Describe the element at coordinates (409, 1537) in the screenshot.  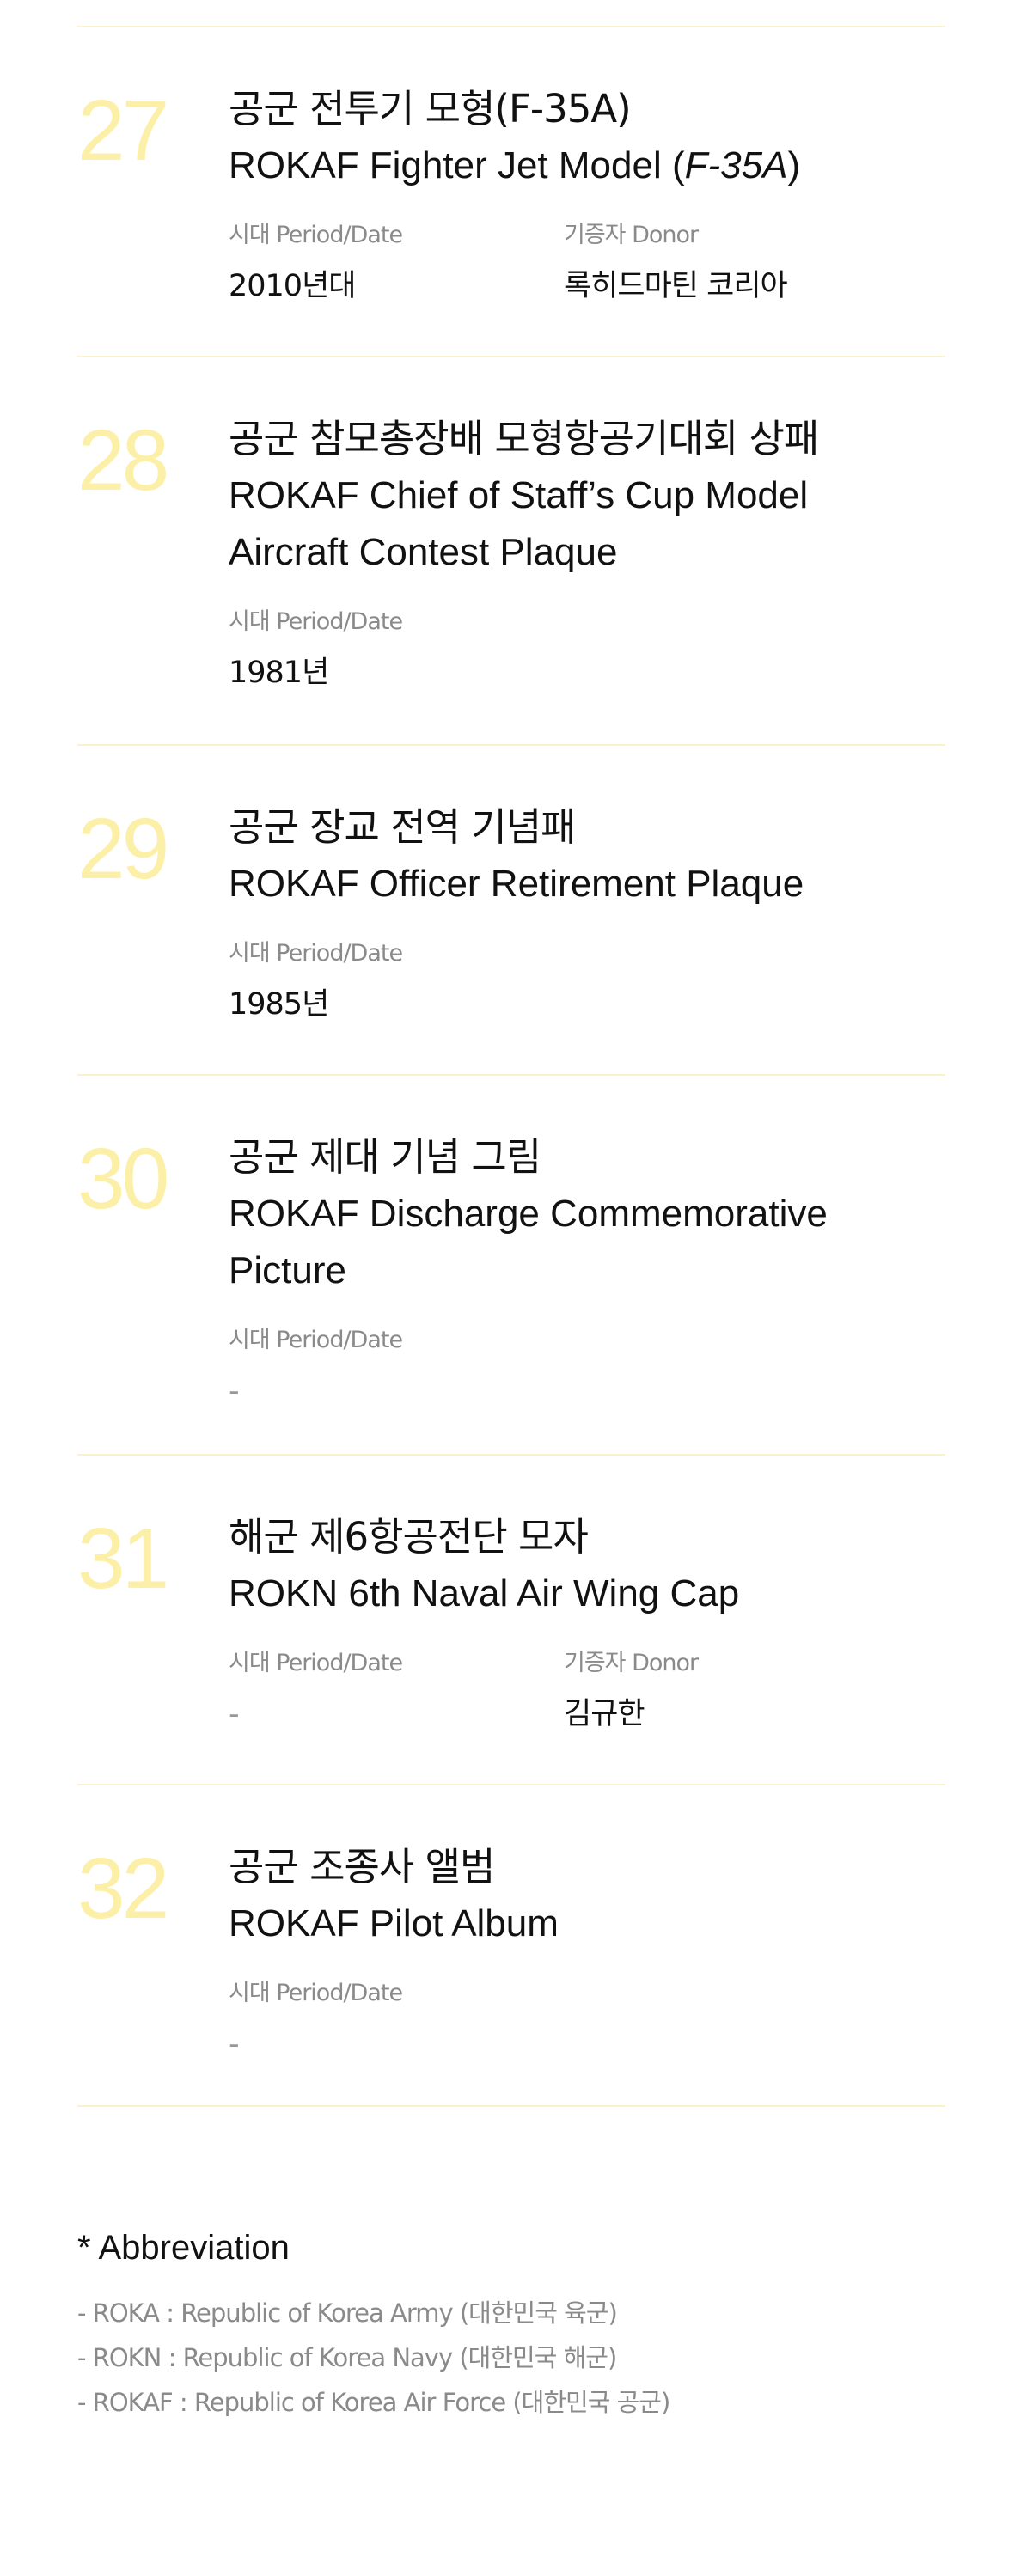
I see `item-title-korean: 해군 제6항공전단 모자` at that location.